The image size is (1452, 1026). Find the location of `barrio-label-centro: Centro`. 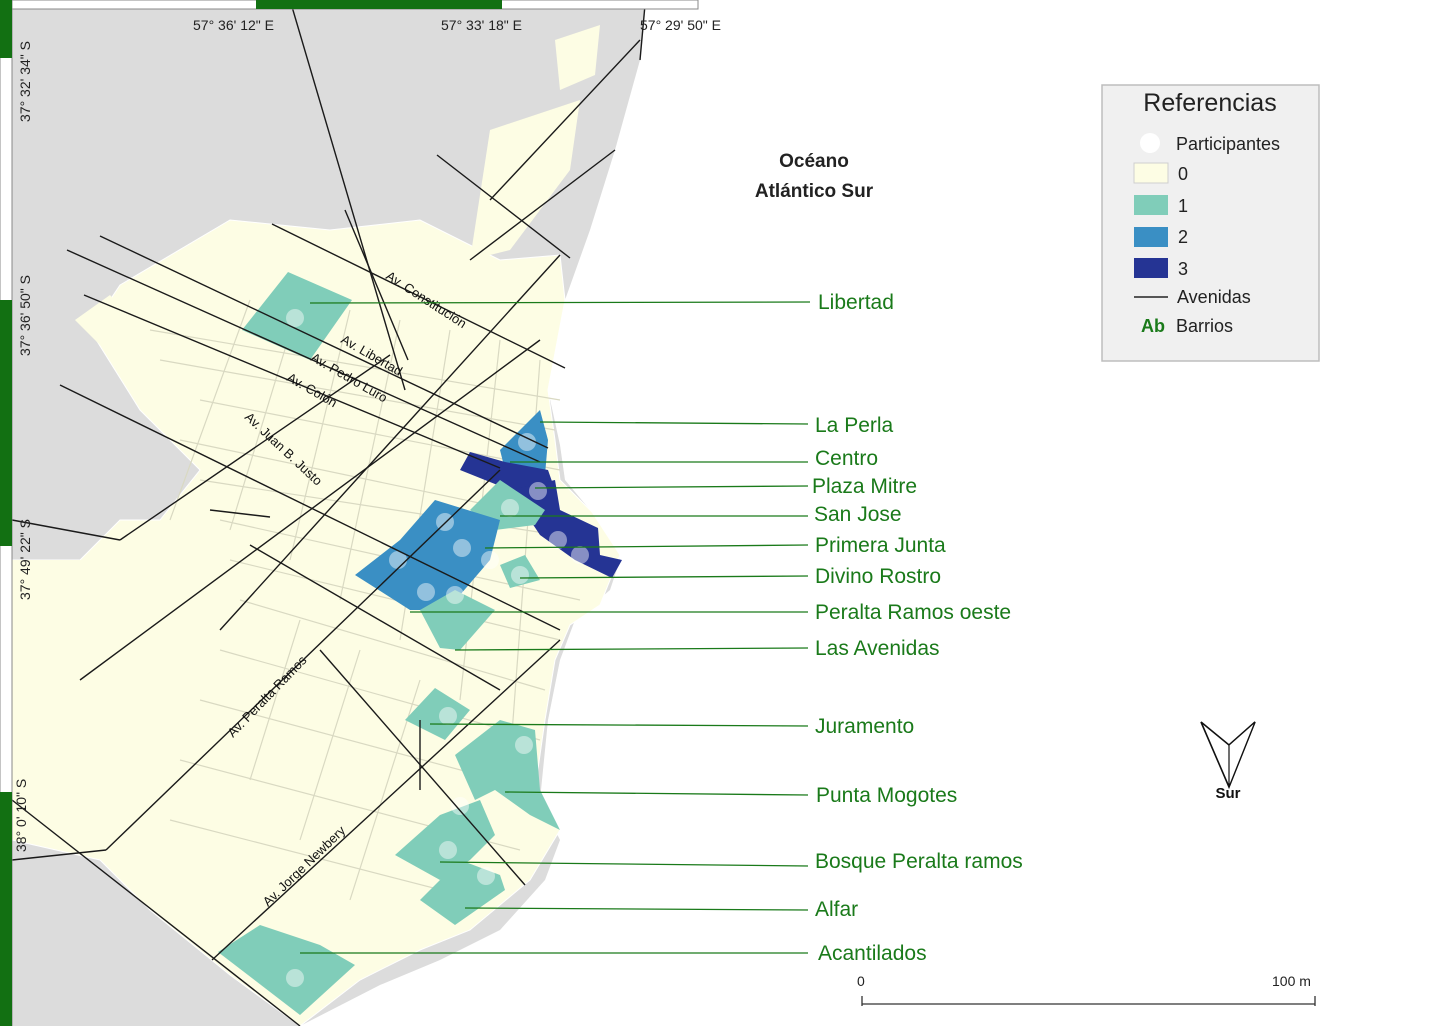

barrio-label-centro: Centro is located at coordinates (846, 458).